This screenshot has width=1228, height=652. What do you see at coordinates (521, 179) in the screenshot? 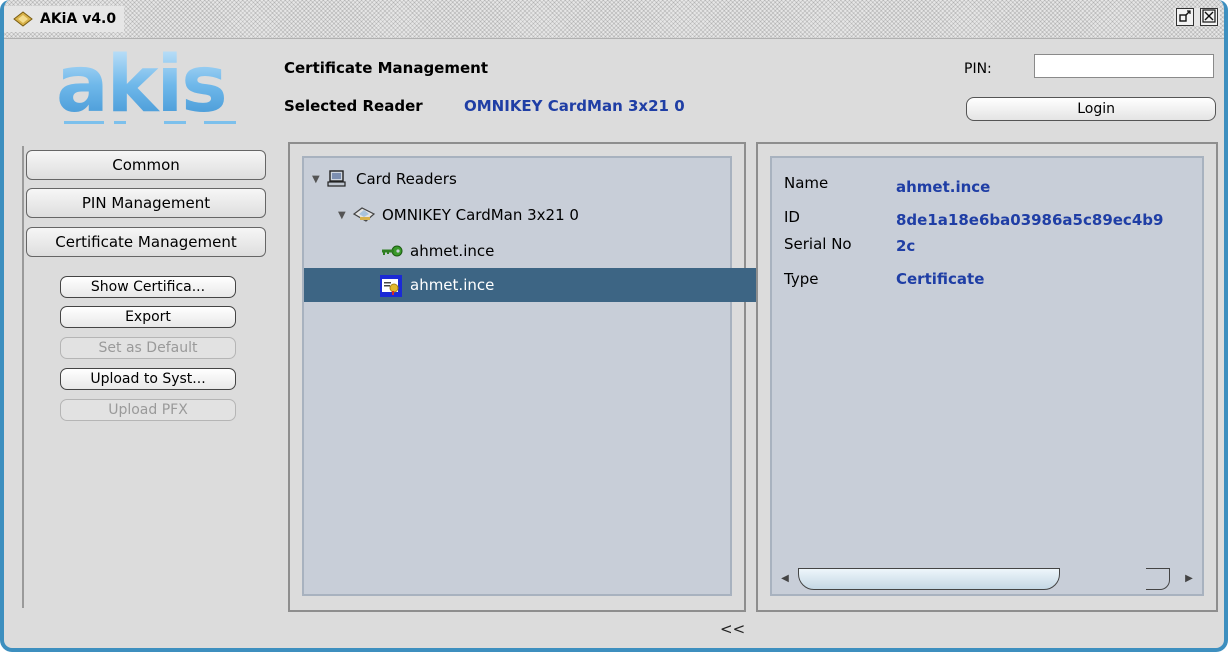
I see `tree-node-card-readers: ▼ Card Readers` at bounding box center [521, 179].